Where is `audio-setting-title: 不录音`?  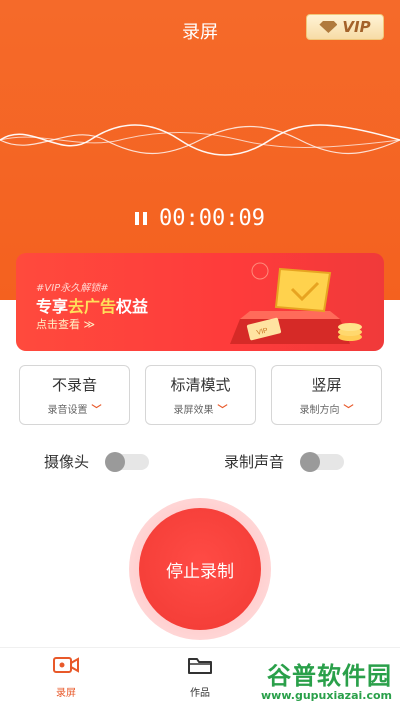
audio-setting-title: 不录音 is located at coordinates (74, 385).